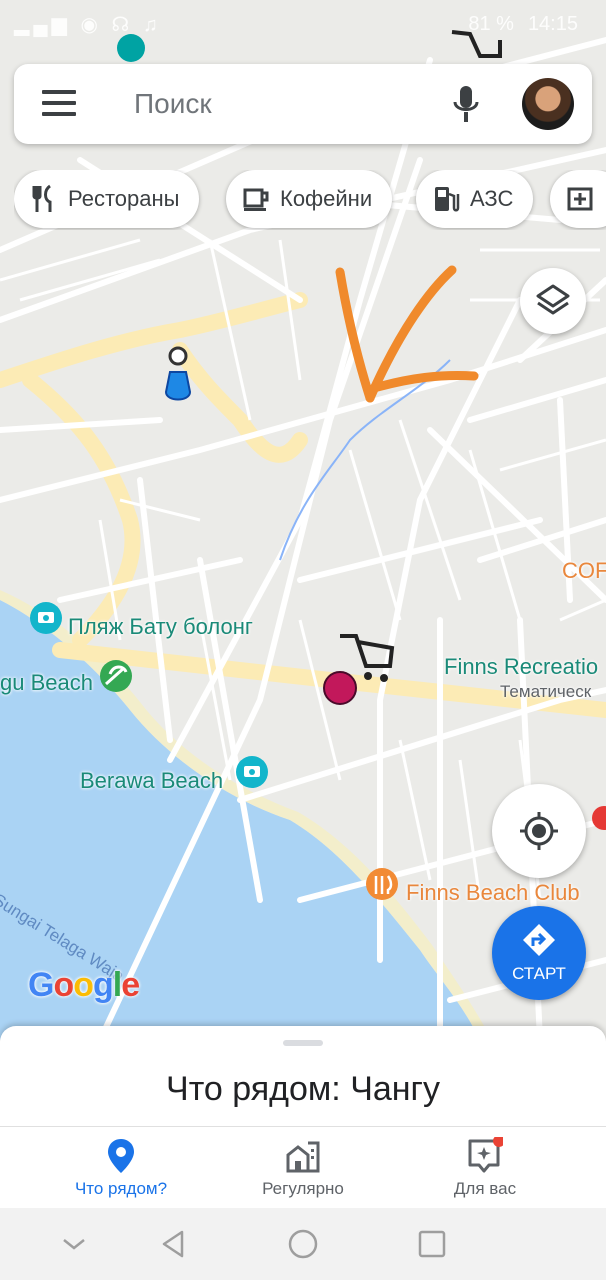 The width and height of the screenshot is (606, 1280). What do you see at coordinates (552, 24) in the screenshot?
I see `clock: 14:15` at bounding box center [552, 24].